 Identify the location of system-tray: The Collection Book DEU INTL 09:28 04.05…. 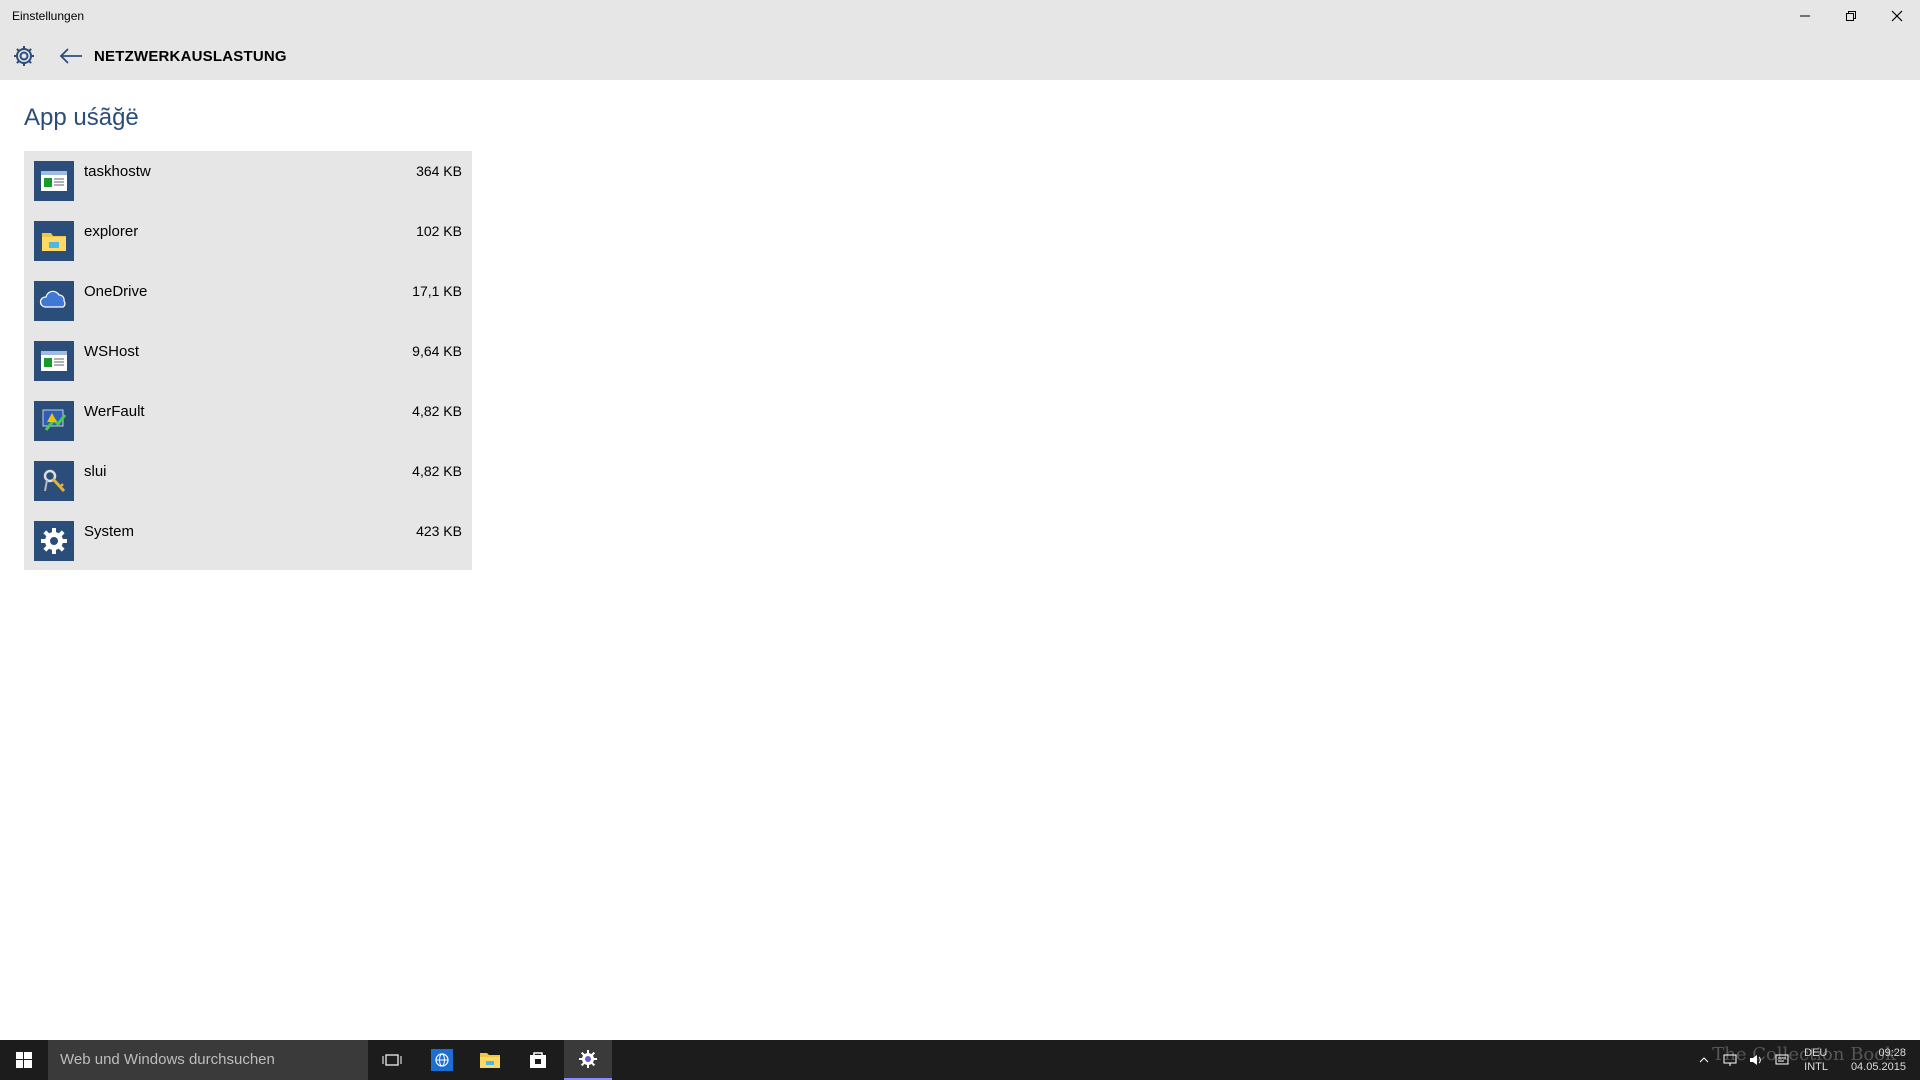
(1710, 1060).